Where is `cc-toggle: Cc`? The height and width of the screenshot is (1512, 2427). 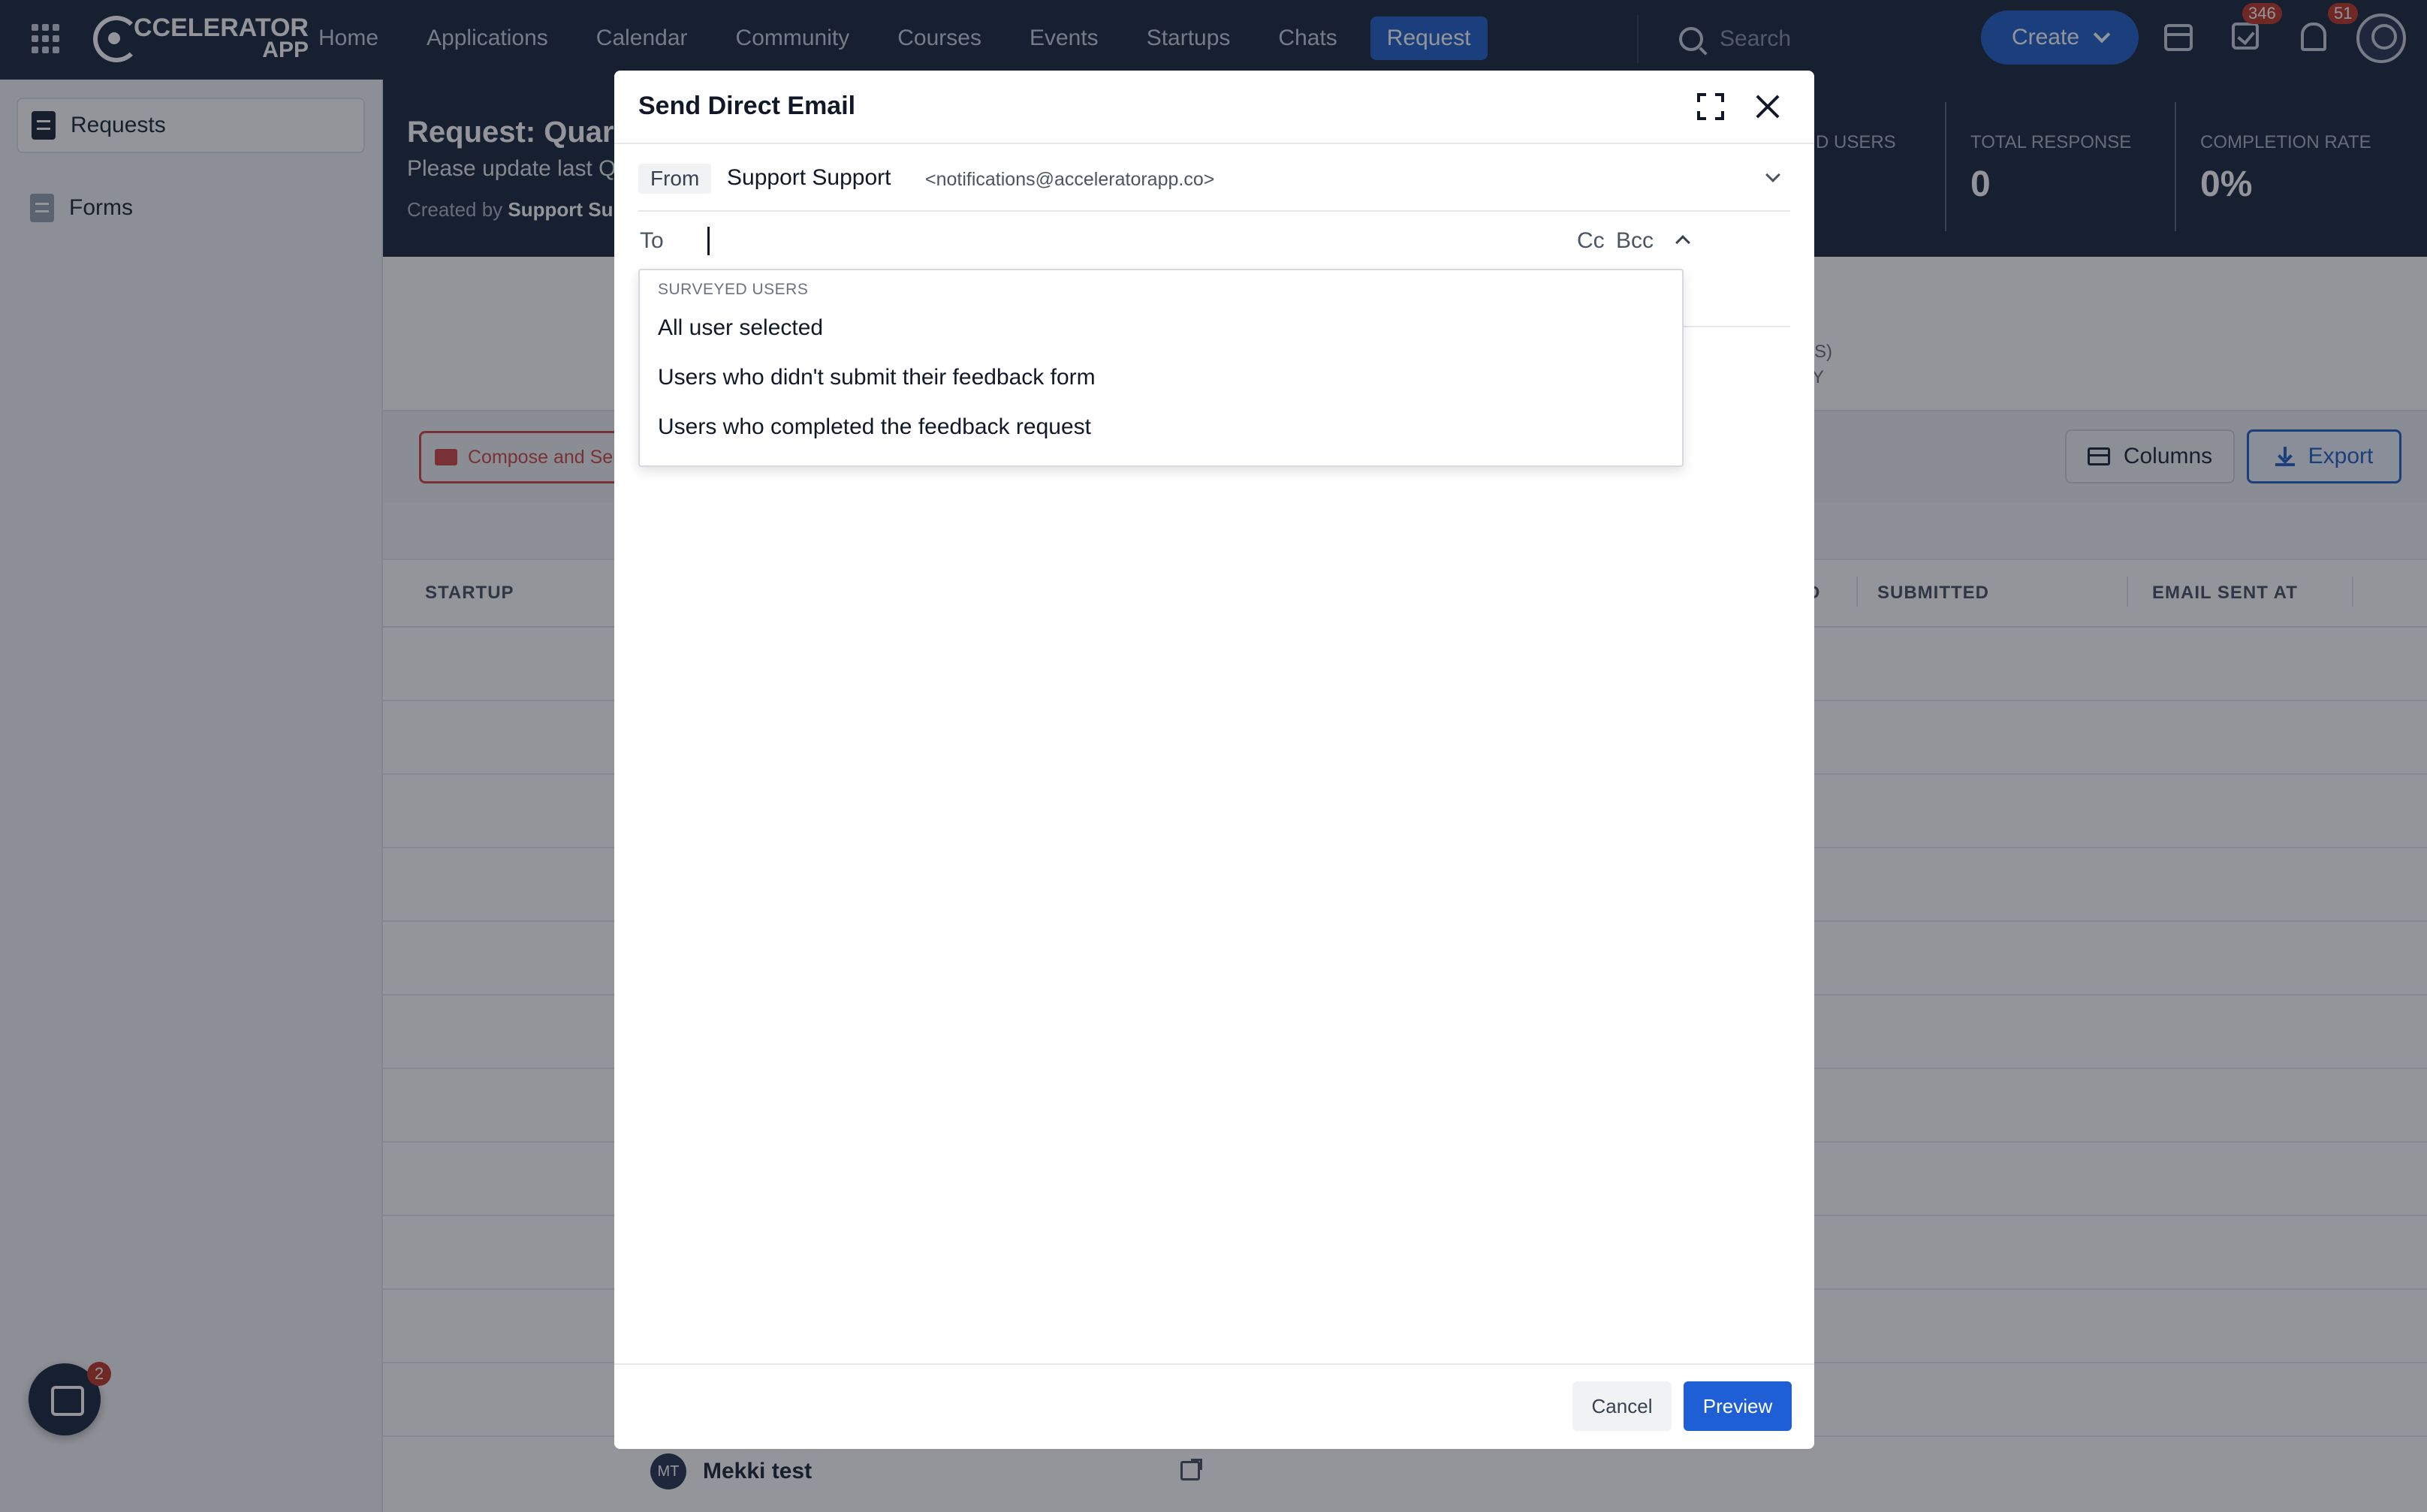 cc-toggle: Cc is located at coordinates (1591, 241).